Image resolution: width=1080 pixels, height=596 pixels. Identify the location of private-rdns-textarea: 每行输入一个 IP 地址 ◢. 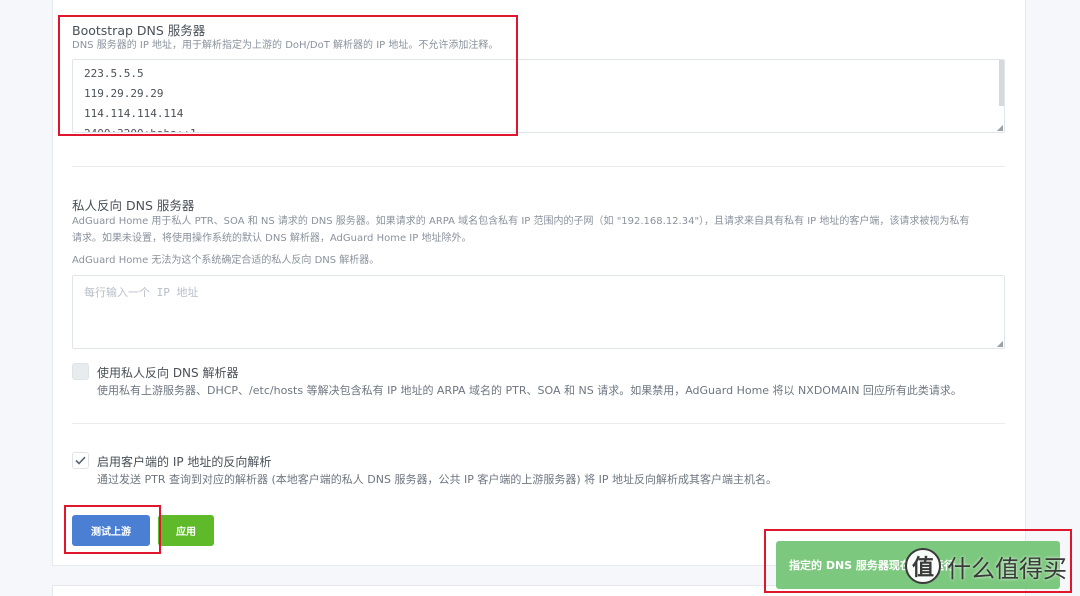
(538, 312).